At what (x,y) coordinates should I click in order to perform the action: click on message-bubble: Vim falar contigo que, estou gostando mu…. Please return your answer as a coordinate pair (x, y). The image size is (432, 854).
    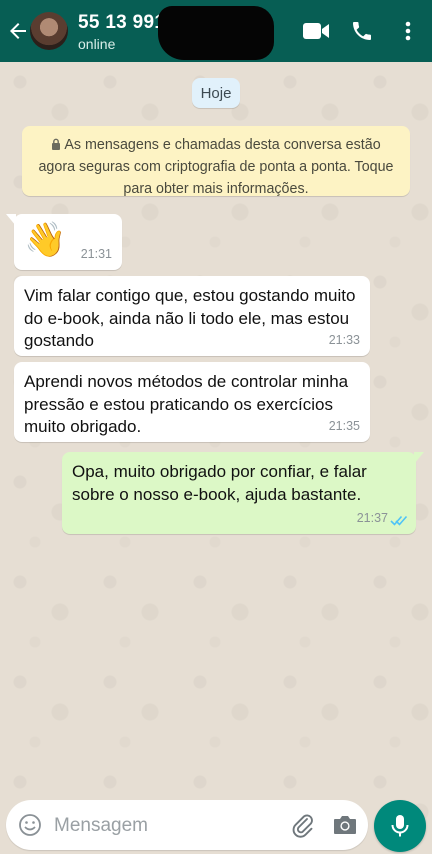
    Looking at the image, I should click on (192, 316).